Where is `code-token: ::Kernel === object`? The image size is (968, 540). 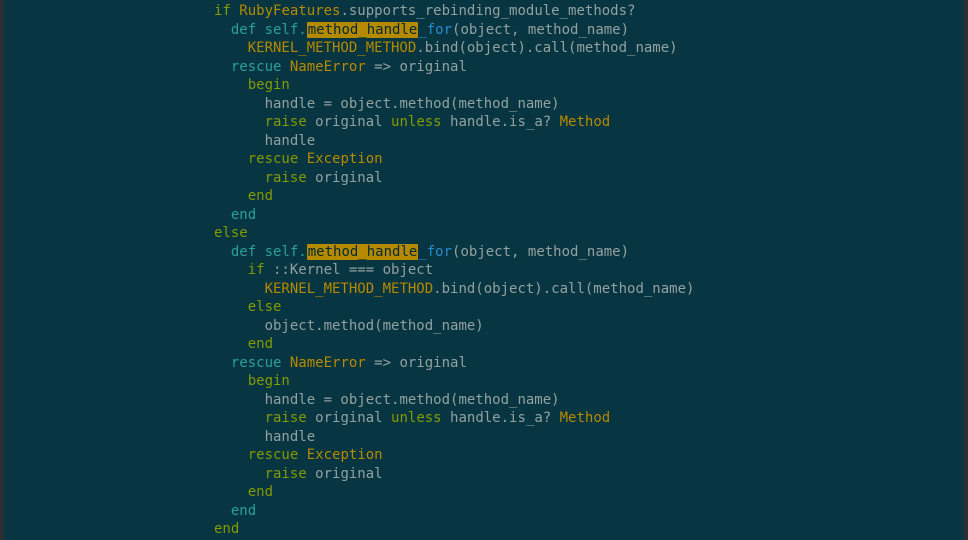 code-token: ::Kernel === object is located at coordinates (349, 270).